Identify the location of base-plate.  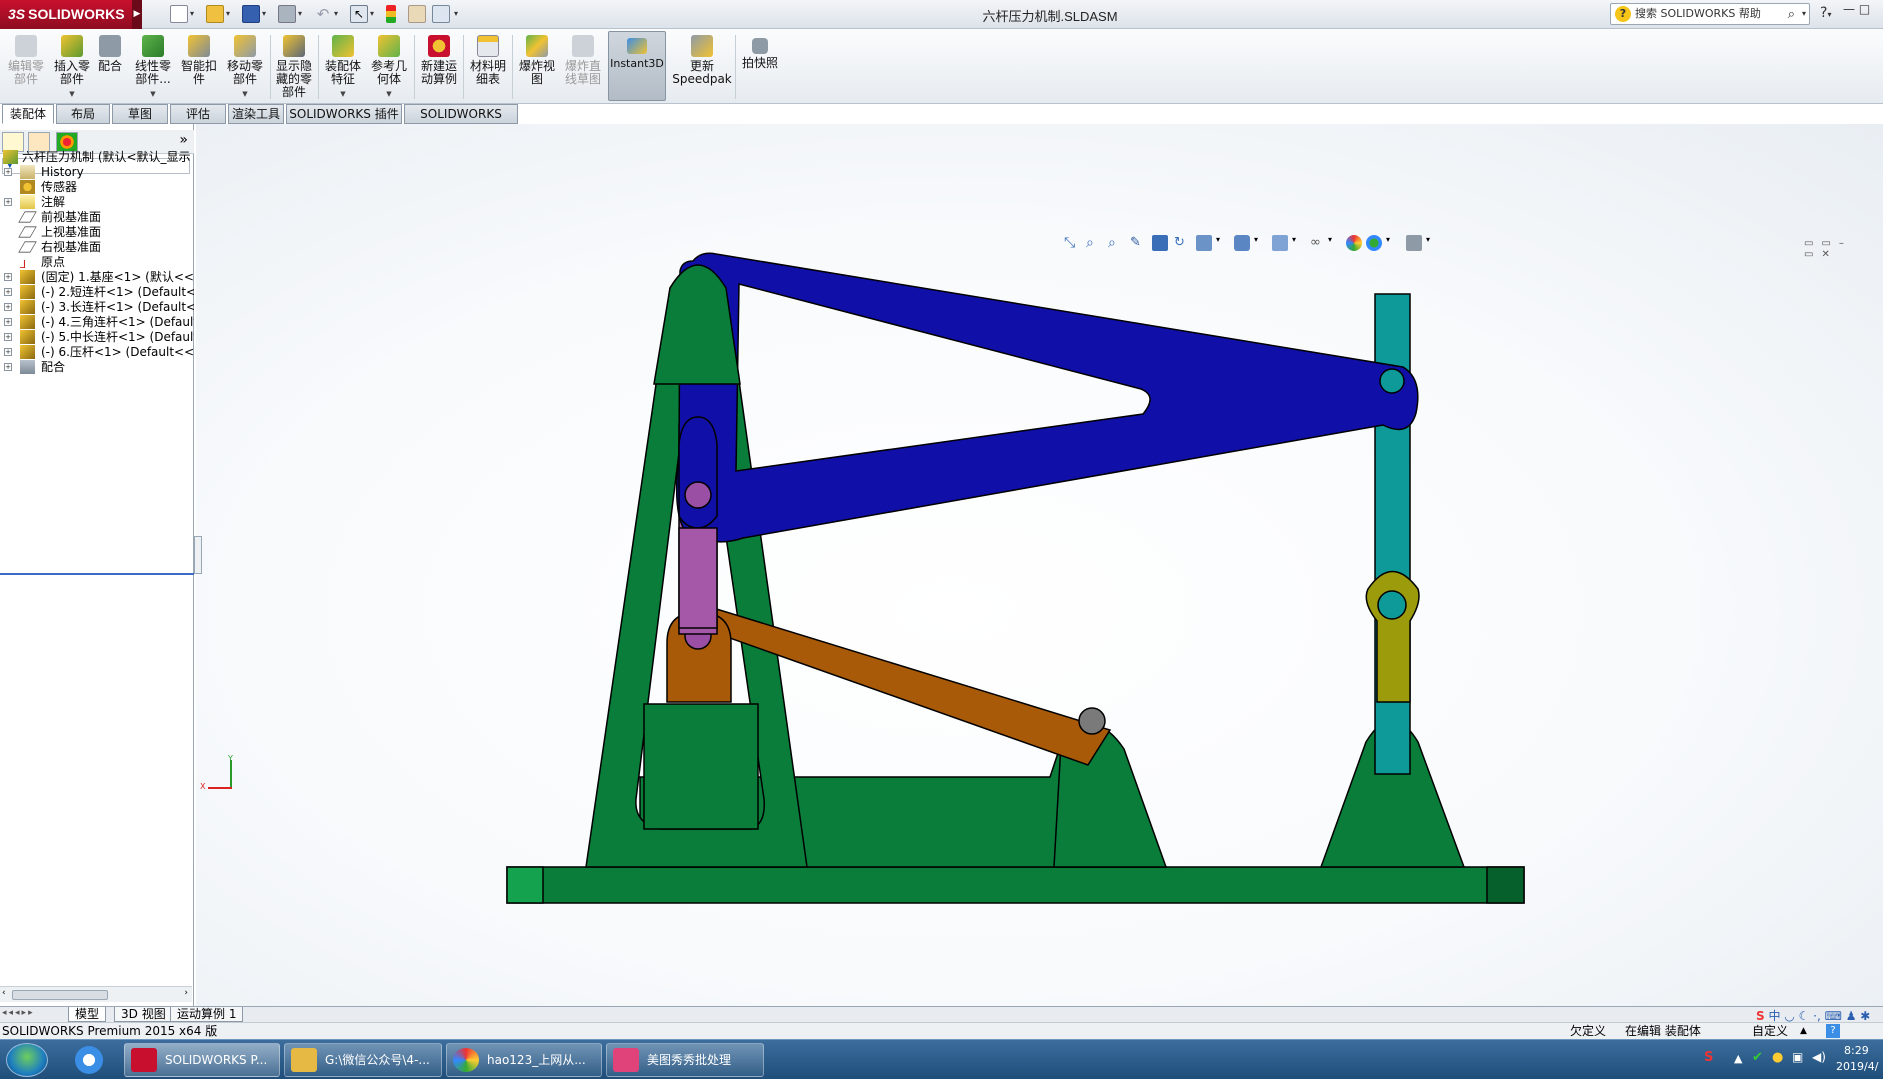
(1015, 885).